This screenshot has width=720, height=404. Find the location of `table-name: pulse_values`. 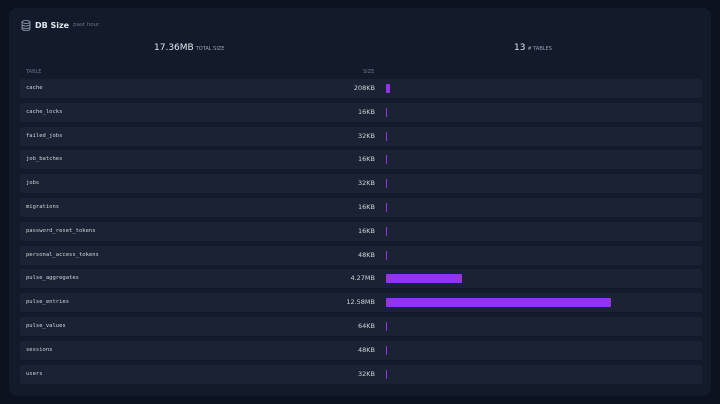

table-name: pulse_values is located at coordinates (46, 325).